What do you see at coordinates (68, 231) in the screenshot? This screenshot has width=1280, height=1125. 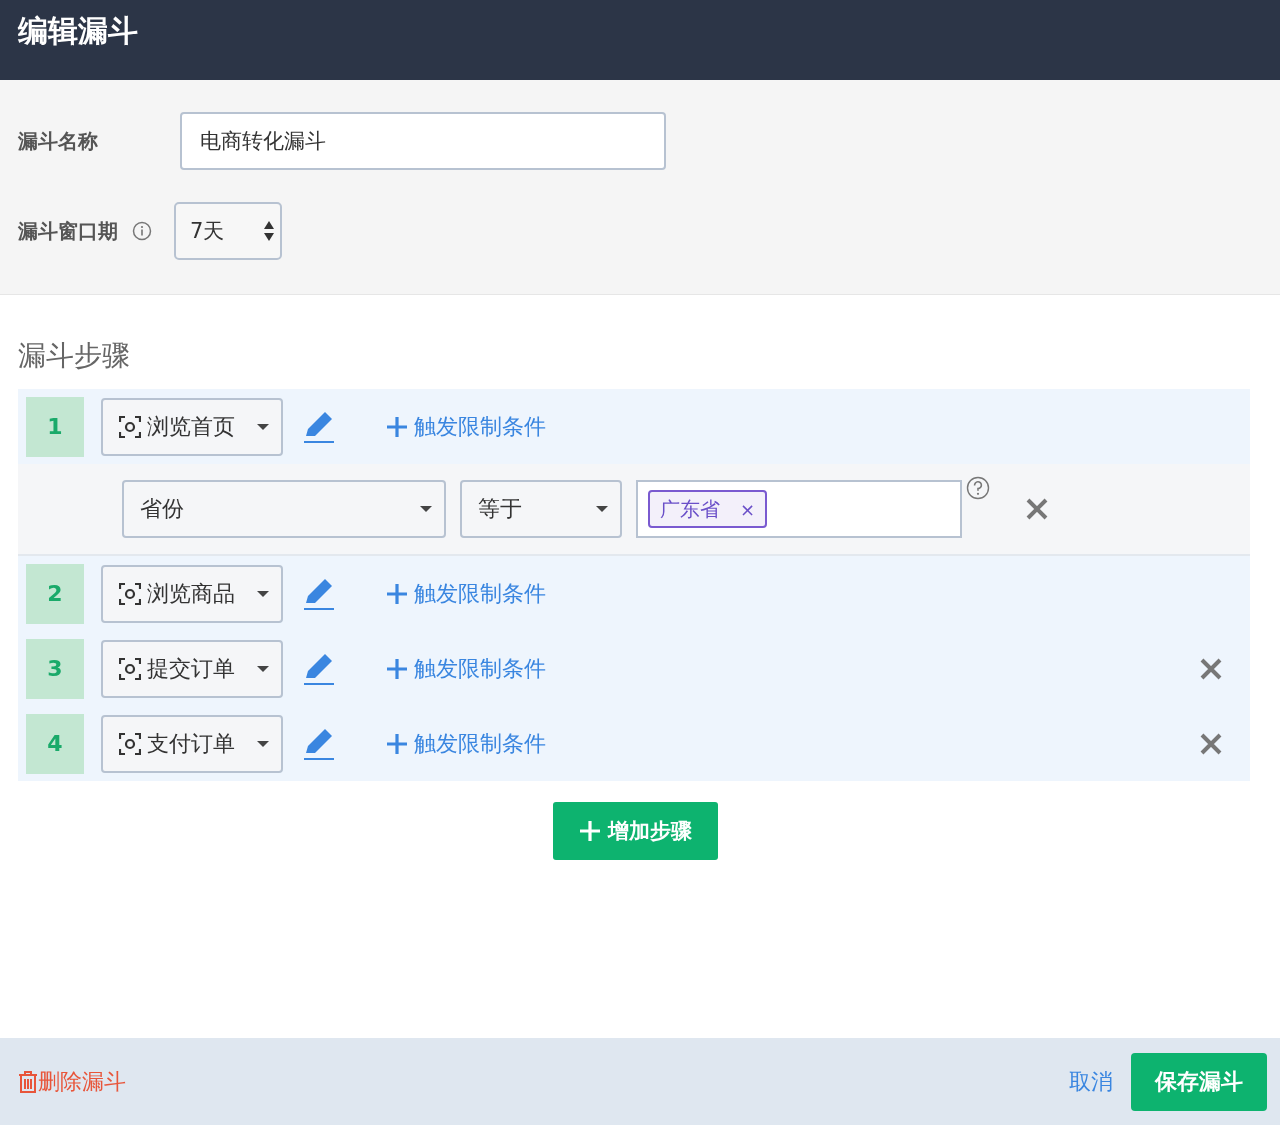 I see `field-label: 漏斗窗口期` at bounding box center [68, 231].